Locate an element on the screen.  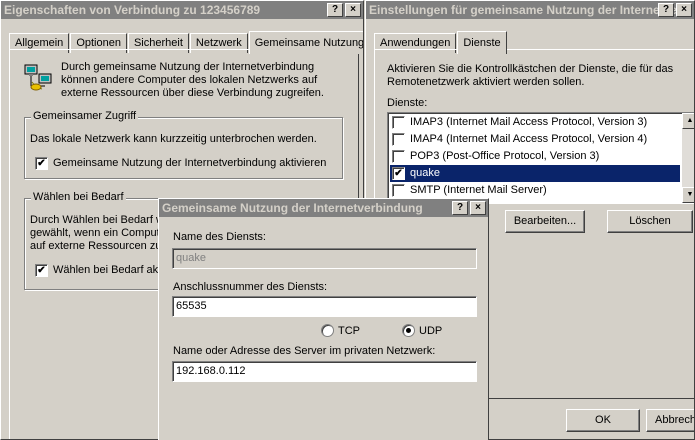
service-checkbox-quake: ✔ is located at coordinates (398, 173).